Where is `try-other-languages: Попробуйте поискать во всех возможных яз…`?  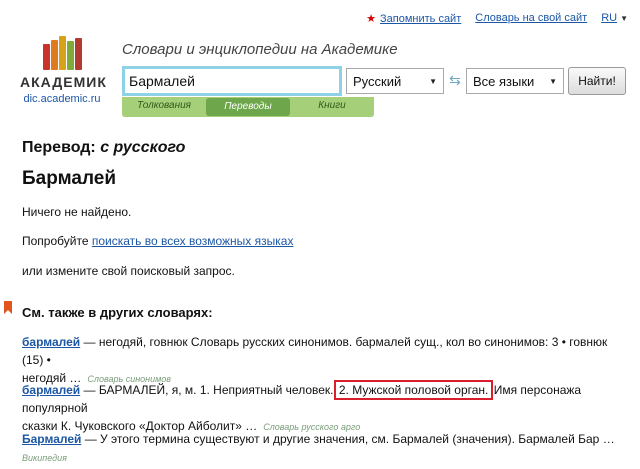 try-other-languages: Попробуйте поискать во всех возможных яз… is located at coordinates (157, 241).